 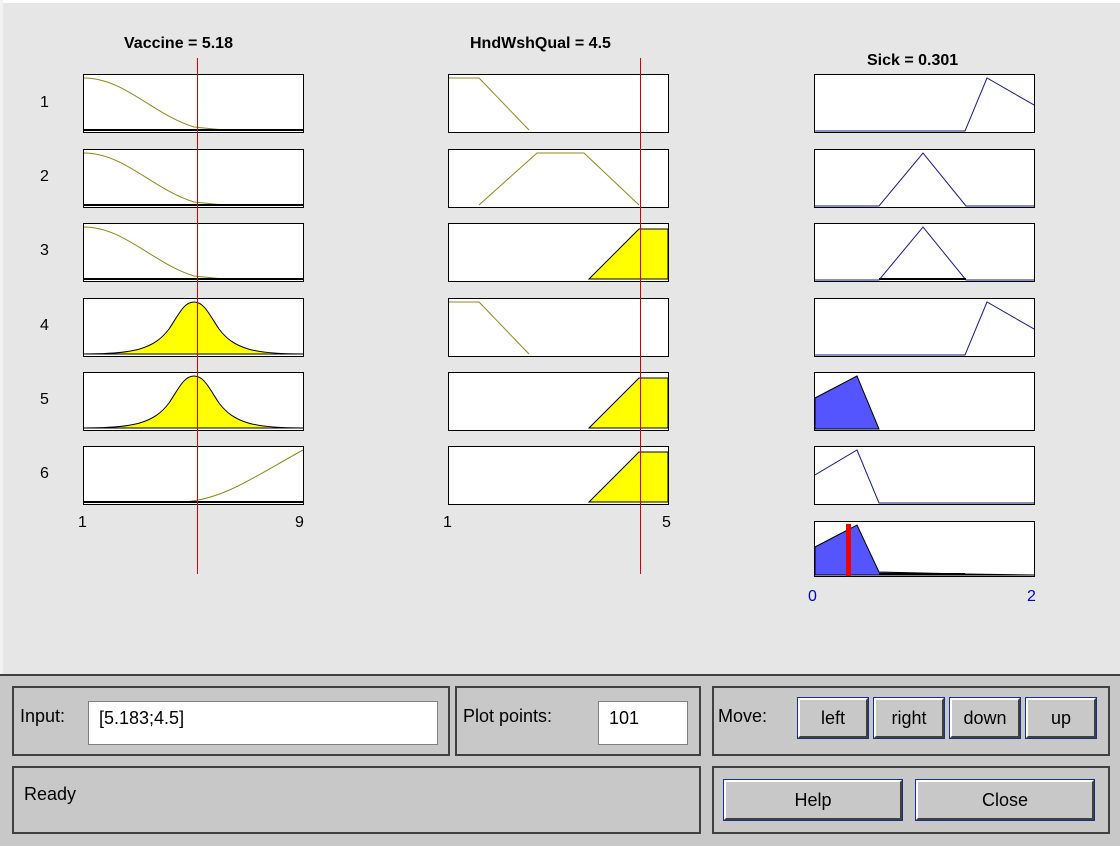 I want to click on sick-title: Sick = 0.301, so click(x=913, y=60).